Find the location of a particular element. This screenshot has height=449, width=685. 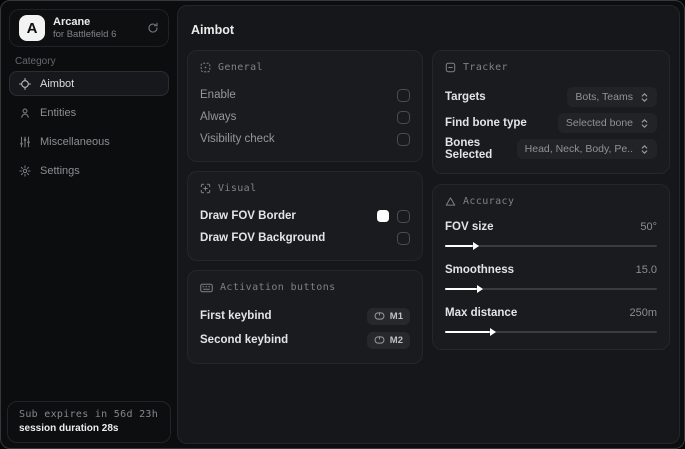

slider-group-smoothness: Smoothness 15.0 is located at coordinates (551, 277).